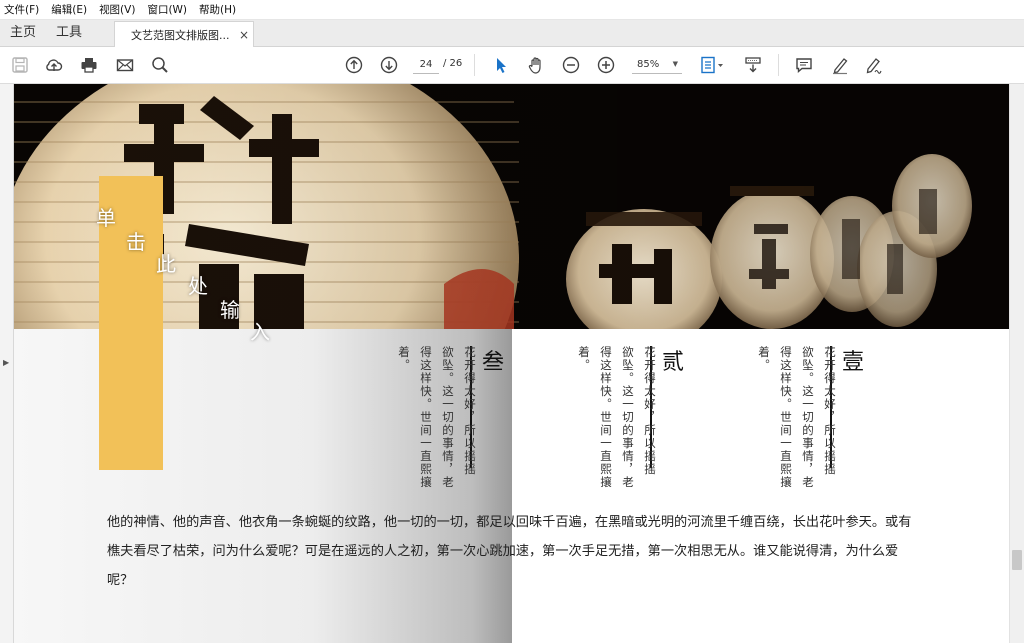 Image resolution: width=1024 pixels, height=643 pixels. Describe the element at coordinates (713, 65) in the screenshot. I see `fit-page-icon` at that location.